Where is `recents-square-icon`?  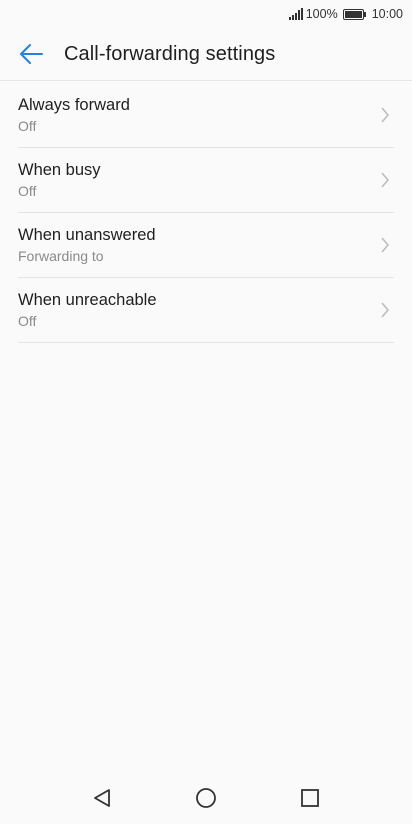 recents-square-icon is located at coordinates (310, 798).